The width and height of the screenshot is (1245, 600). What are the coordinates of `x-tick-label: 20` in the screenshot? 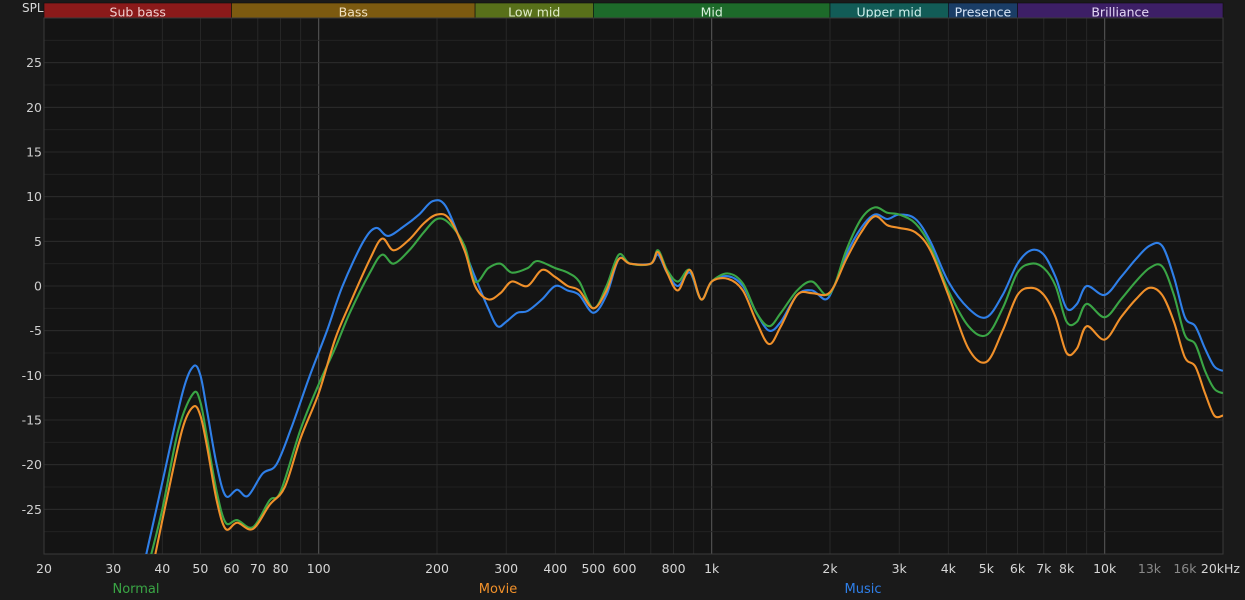 It's located at (44, 568).